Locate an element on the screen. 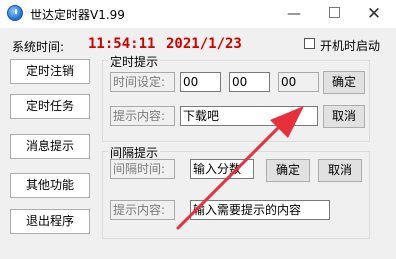 Image resolution: width=396 pixels, height=259 pixels. minimize-button: — is located at coordinates (294, 14).